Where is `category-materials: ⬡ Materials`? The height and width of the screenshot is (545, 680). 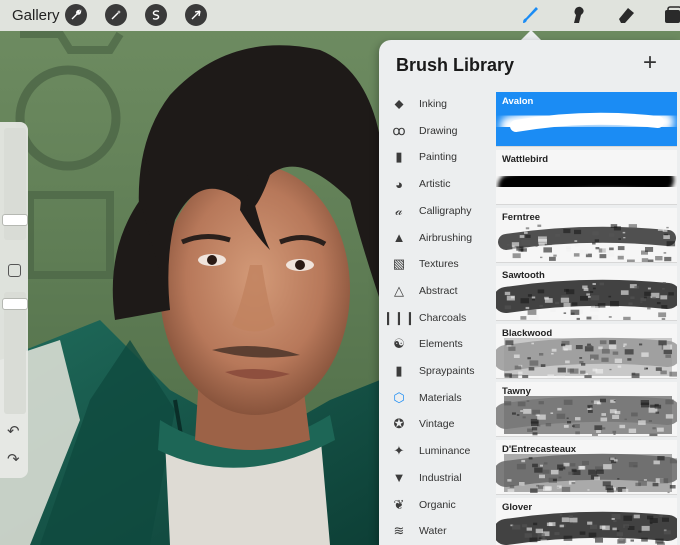 category-materials: ⬡ Materials is located at coordinates (437, 398).